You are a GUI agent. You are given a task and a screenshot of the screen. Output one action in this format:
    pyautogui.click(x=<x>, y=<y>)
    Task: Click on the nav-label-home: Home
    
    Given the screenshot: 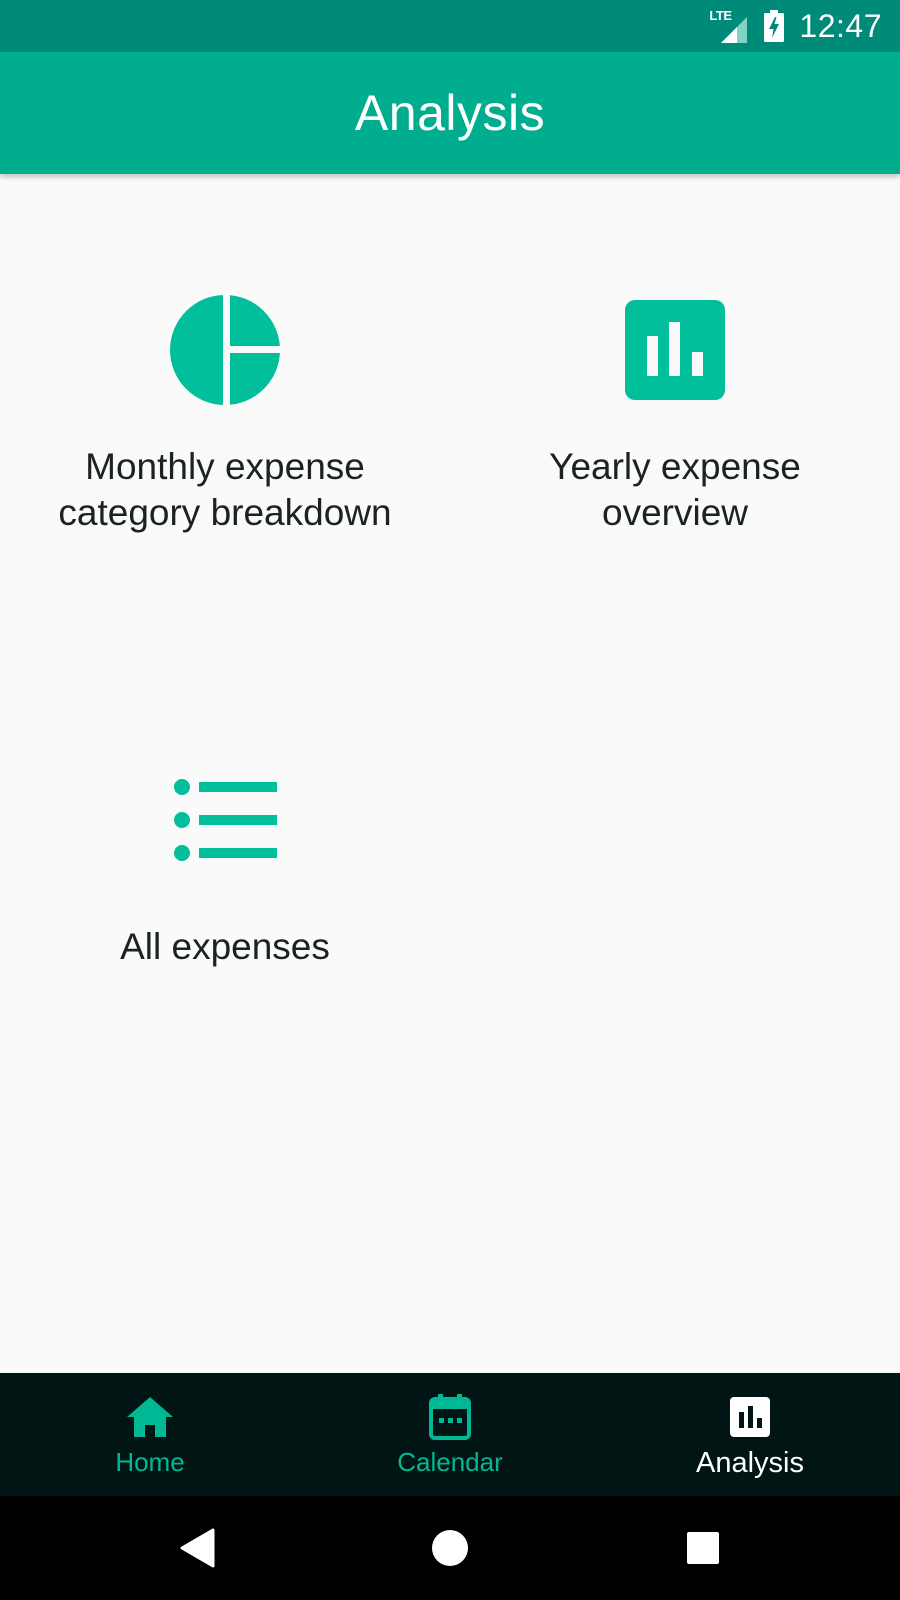 What is the action you would take?
    pyautogui.click(x=150, y=1462)
    